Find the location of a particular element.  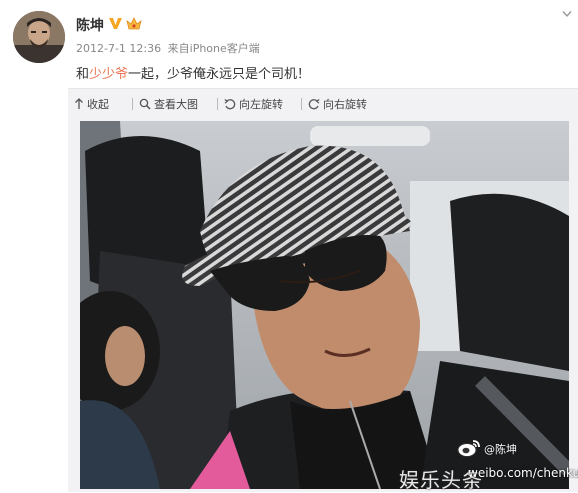

username: 陈坤 is located at coordinates (90, 25).